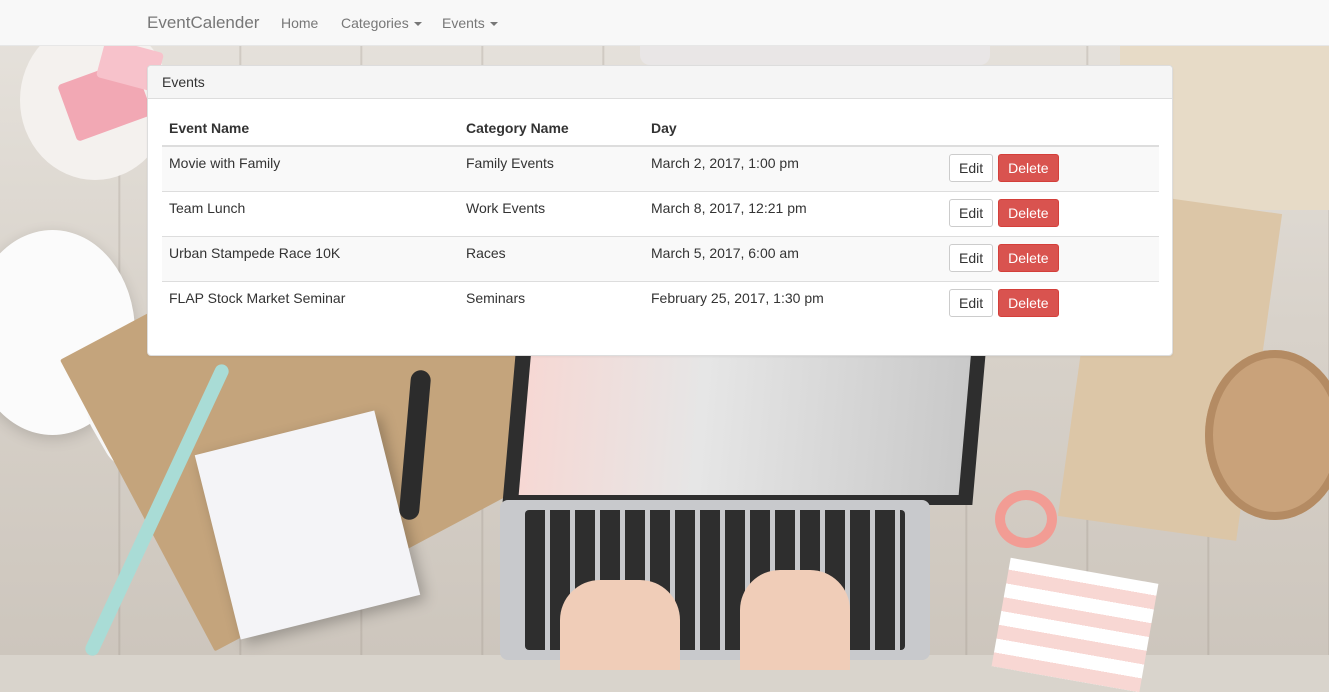 The width and height of the screenshot is (1329, 692). Describe the element at coordinates (310, 169) in the screenshot. I see `event-name-cell: Movie with Family` at that location.